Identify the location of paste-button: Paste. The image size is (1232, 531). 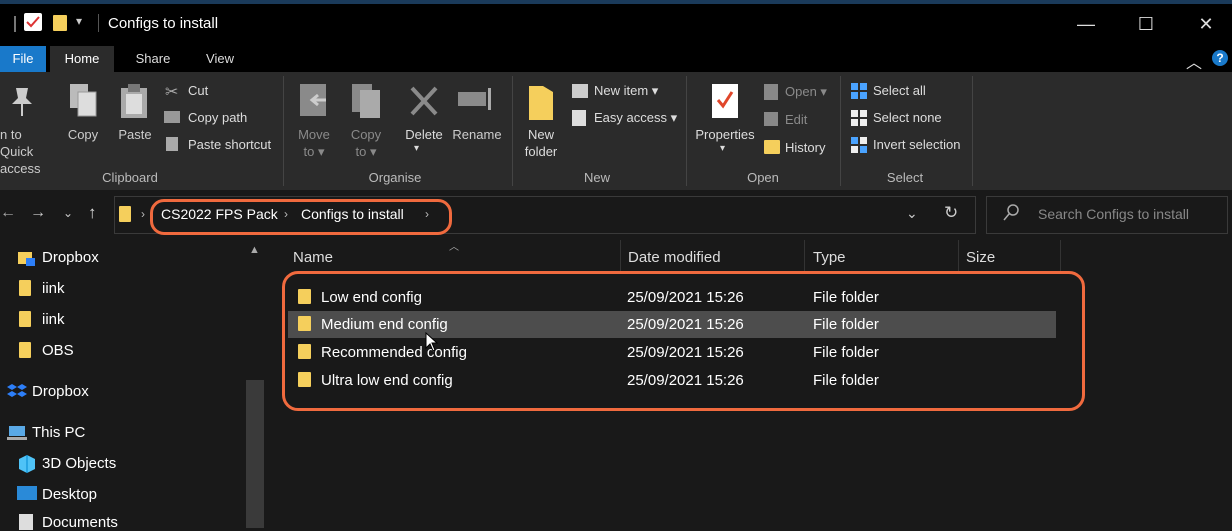
(135, 134).